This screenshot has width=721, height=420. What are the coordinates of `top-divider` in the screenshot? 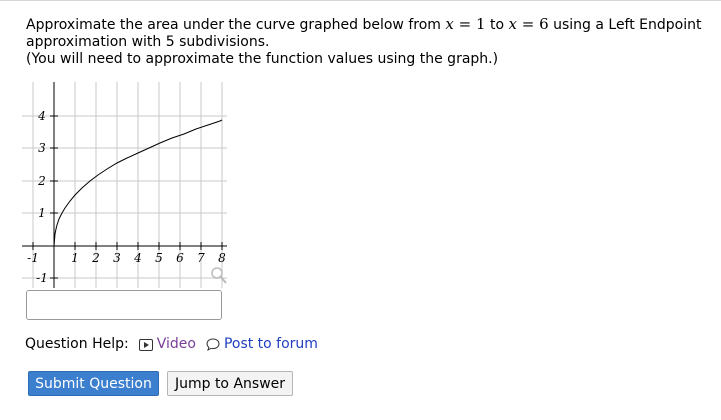 It's located at (360, 0).